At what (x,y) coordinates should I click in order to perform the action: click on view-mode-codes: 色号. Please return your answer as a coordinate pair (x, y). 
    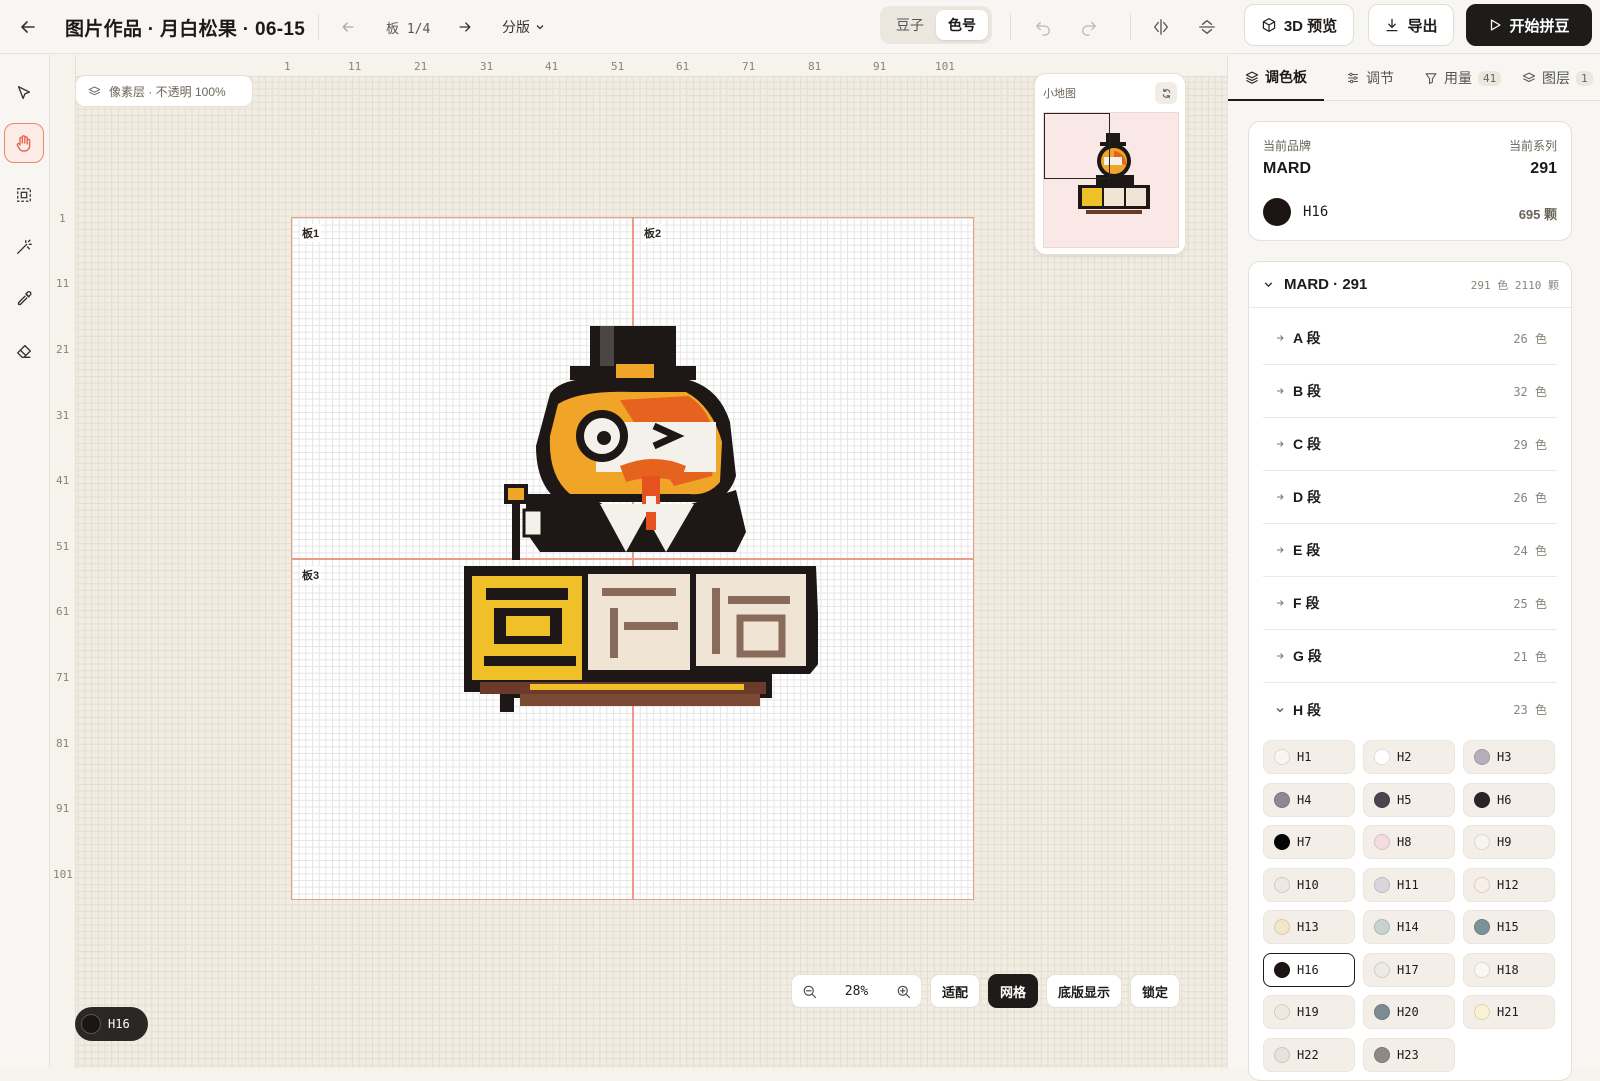
    Looking at the image, I should click on (962, 25).